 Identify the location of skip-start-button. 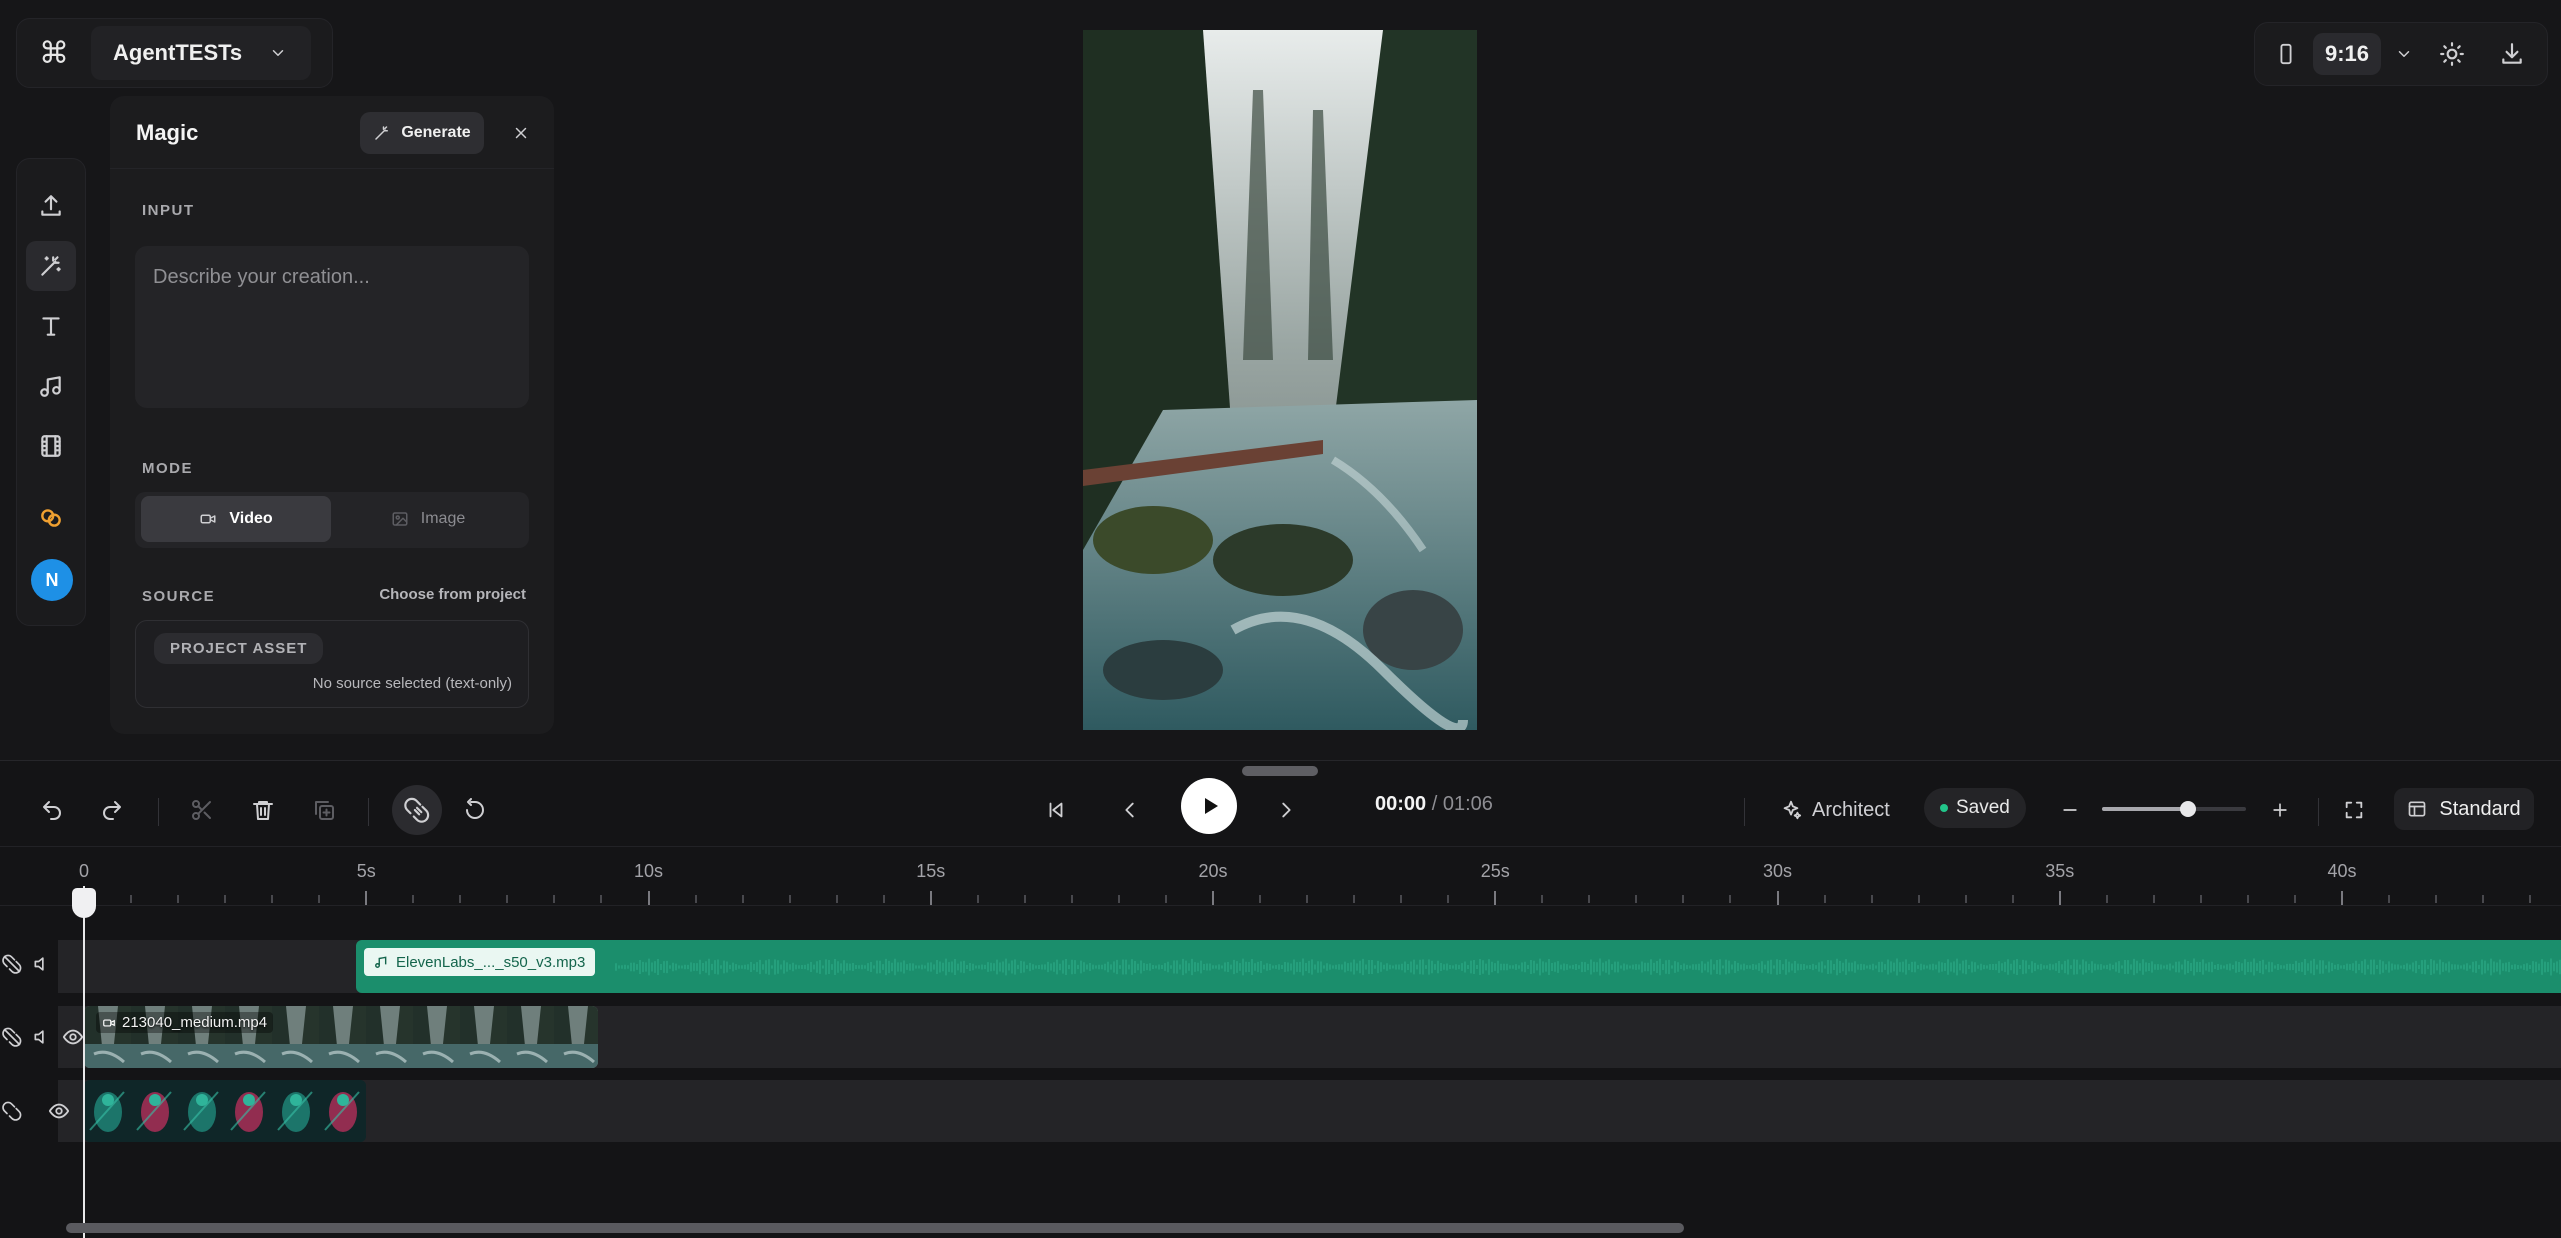
(1056, 810).